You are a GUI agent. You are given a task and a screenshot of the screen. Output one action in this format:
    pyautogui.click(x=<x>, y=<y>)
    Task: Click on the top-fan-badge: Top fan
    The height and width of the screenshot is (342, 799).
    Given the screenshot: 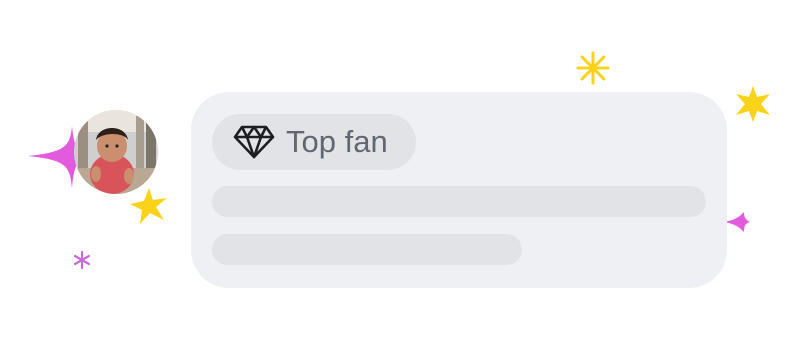 What is the action you would take?
    pyautogui.click(x=314, y=142)
    